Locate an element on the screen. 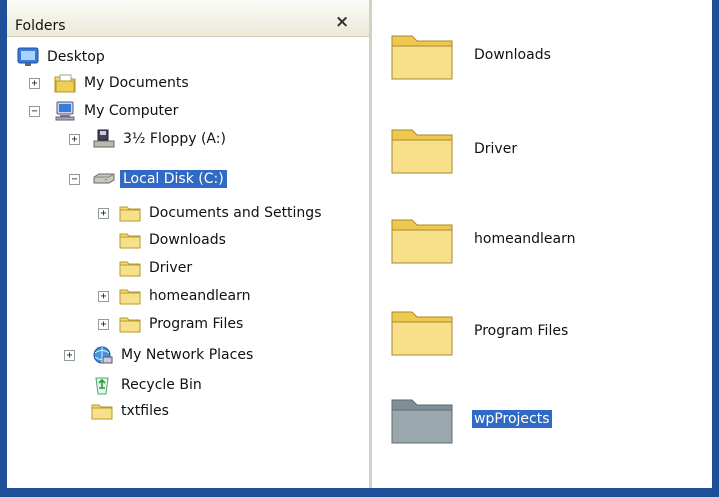 Image resolution: width=719 pixels, height=497 pixels. tree-item-my-network-places: + My Network Places is located at coordinates (160, 355).